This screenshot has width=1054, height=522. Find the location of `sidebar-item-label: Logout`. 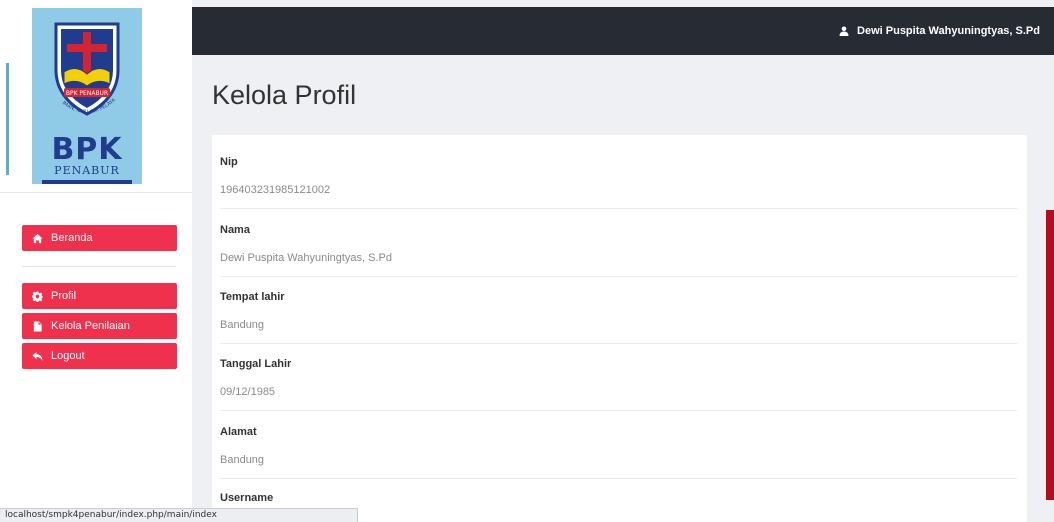

sidebar-item-label: Logout is located at coordinates (68, 356).